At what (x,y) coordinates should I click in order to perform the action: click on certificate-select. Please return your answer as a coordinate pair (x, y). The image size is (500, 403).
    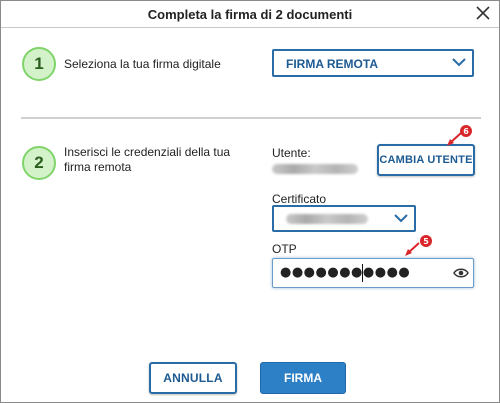
    Looking at the image, I should click on (344, 218).